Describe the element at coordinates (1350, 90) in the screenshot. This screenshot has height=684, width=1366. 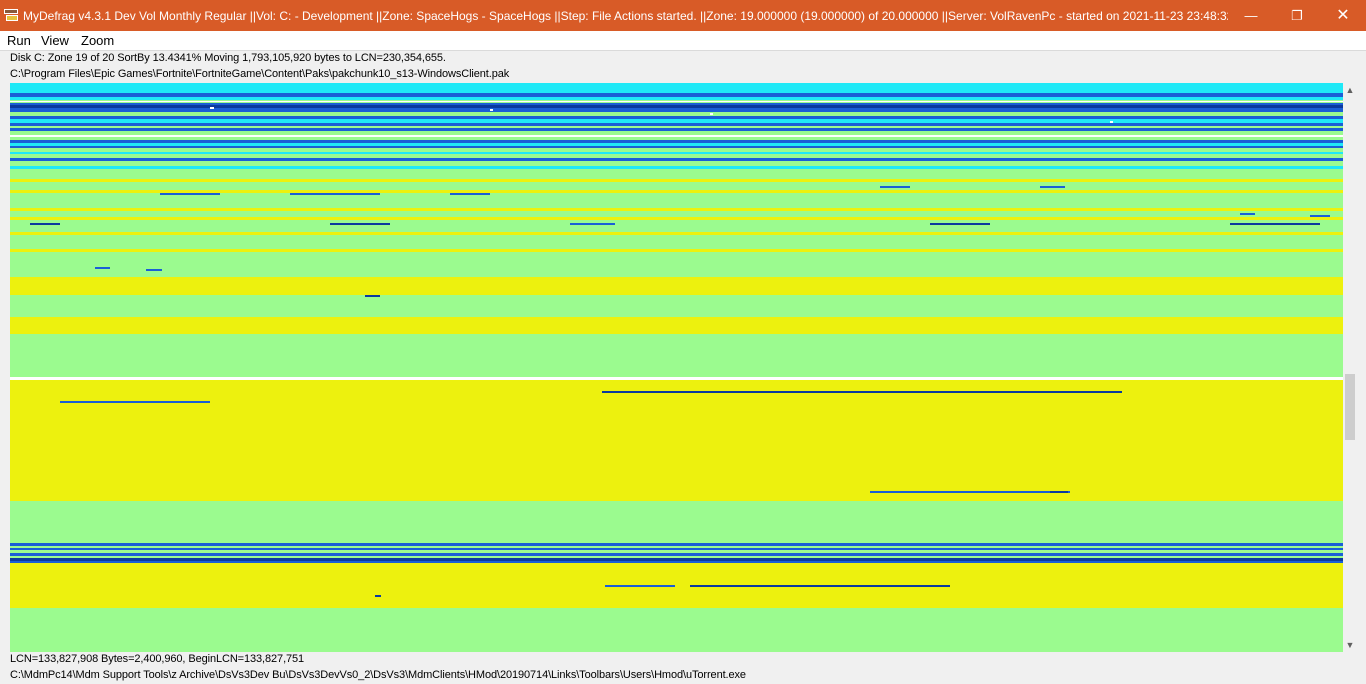
I see `scroll-up-icon: ▲` at that location.